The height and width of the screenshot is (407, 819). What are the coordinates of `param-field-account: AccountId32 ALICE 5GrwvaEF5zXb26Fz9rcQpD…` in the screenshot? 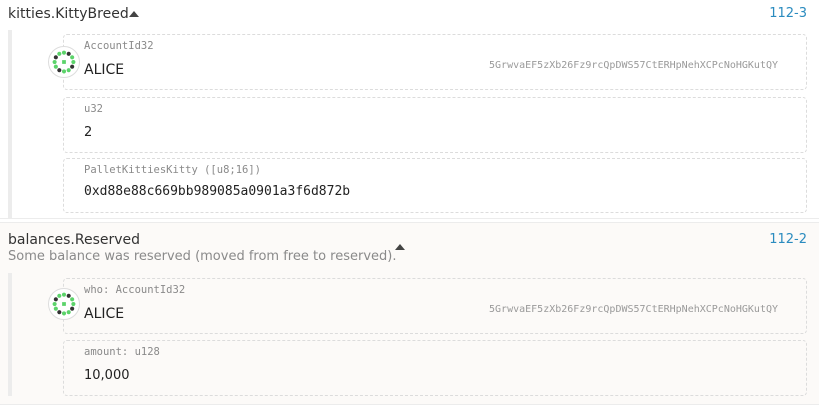 It's located at (435, 62).